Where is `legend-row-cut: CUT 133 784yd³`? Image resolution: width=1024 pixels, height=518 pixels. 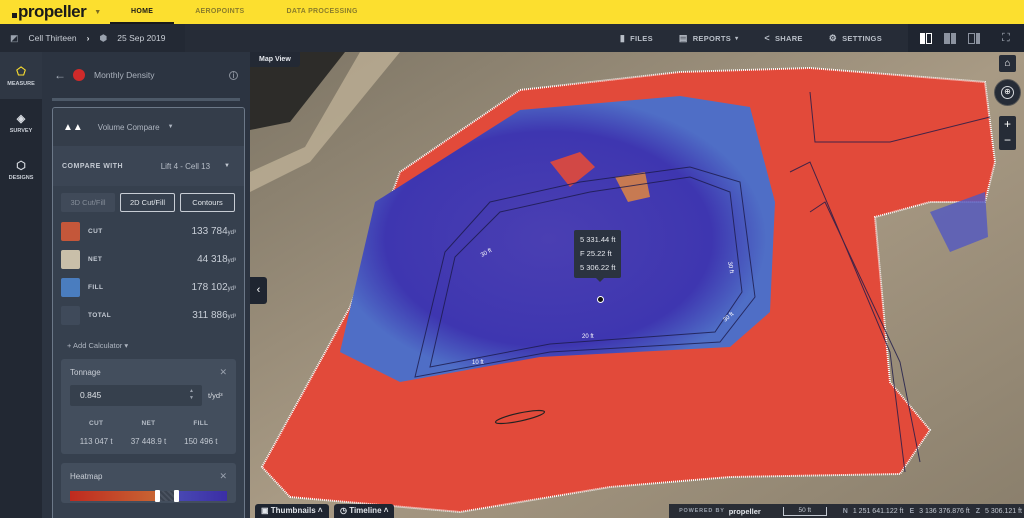
legend-row-cut: CUT 133 784yd³ is located at coordinates (148, 231).